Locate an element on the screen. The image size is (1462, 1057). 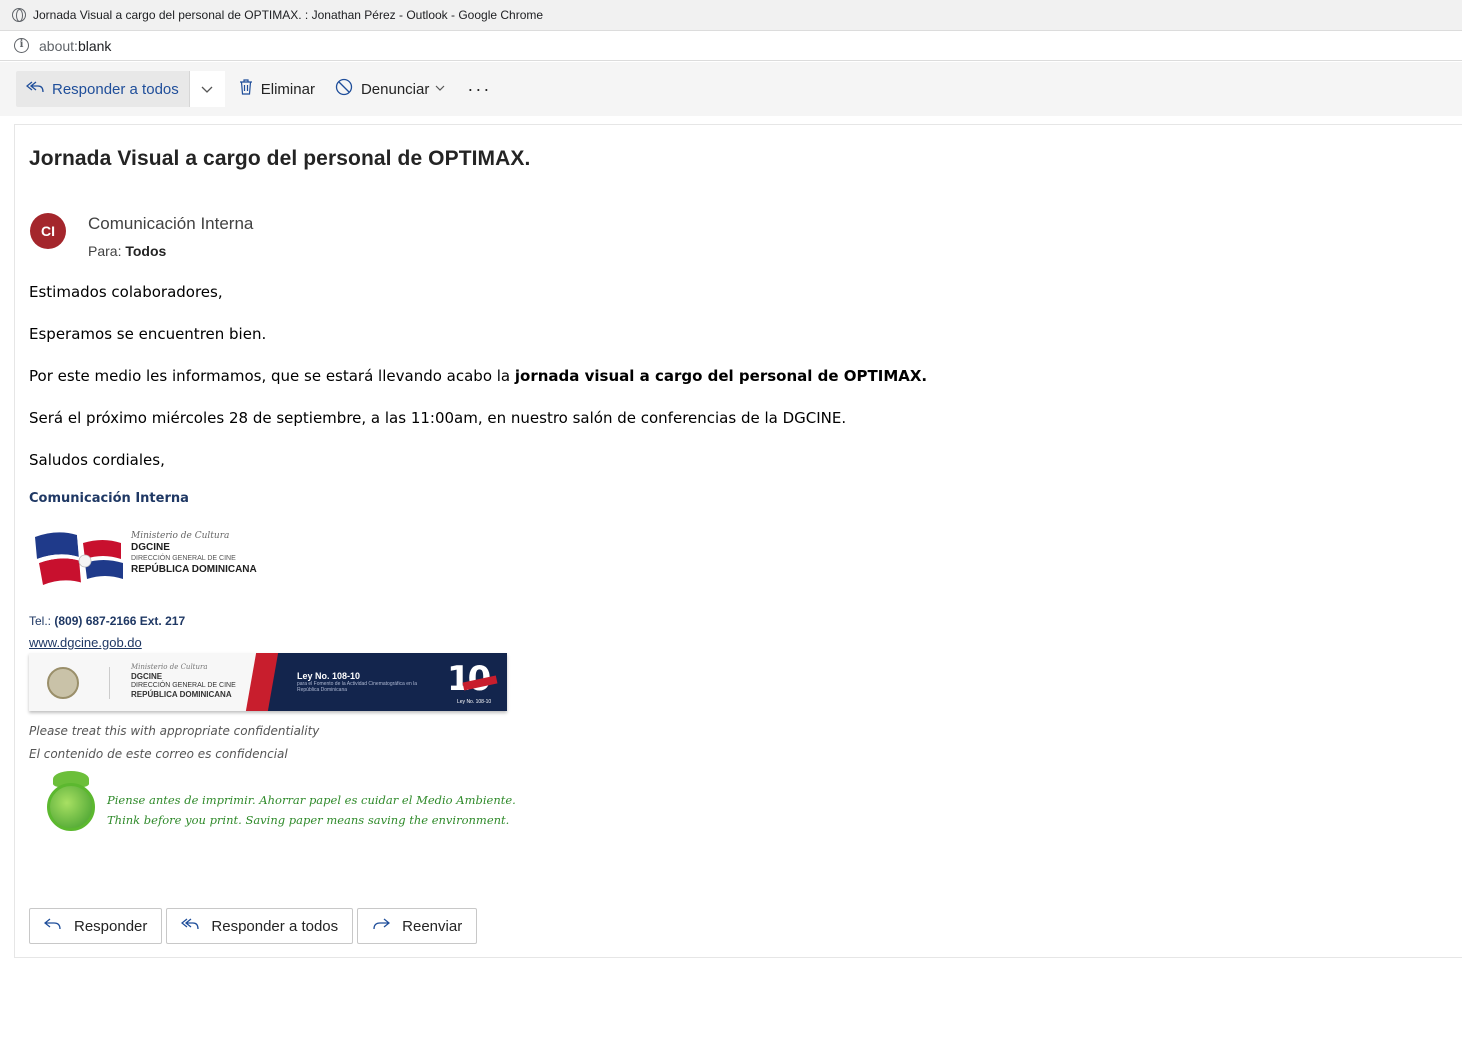
body-line-1: Esperamos se encuentren bien. is located at coordinates (148, 334).